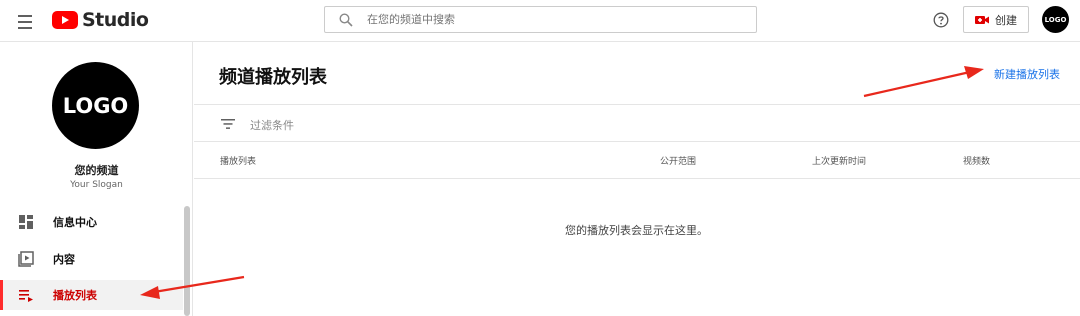 The image size is (1080, 316). I want to click on sidebar-item-label: 内容, so click(64, 259).